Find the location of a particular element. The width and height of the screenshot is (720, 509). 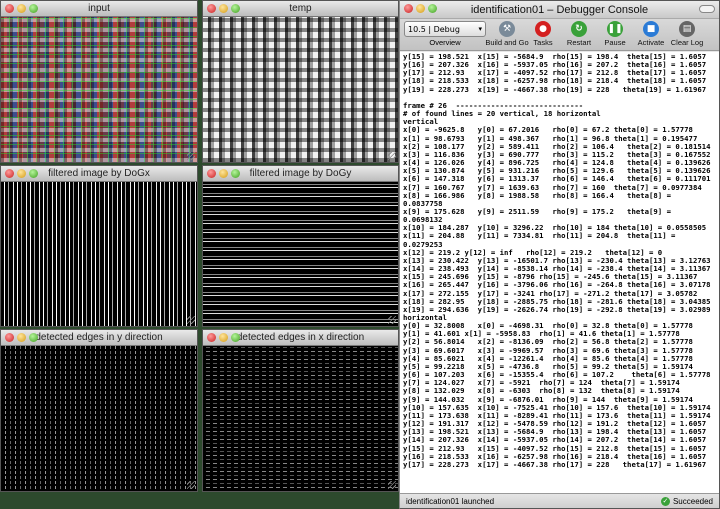

pause-button: ❚❚ Pause is located at coordinates (615, 34).